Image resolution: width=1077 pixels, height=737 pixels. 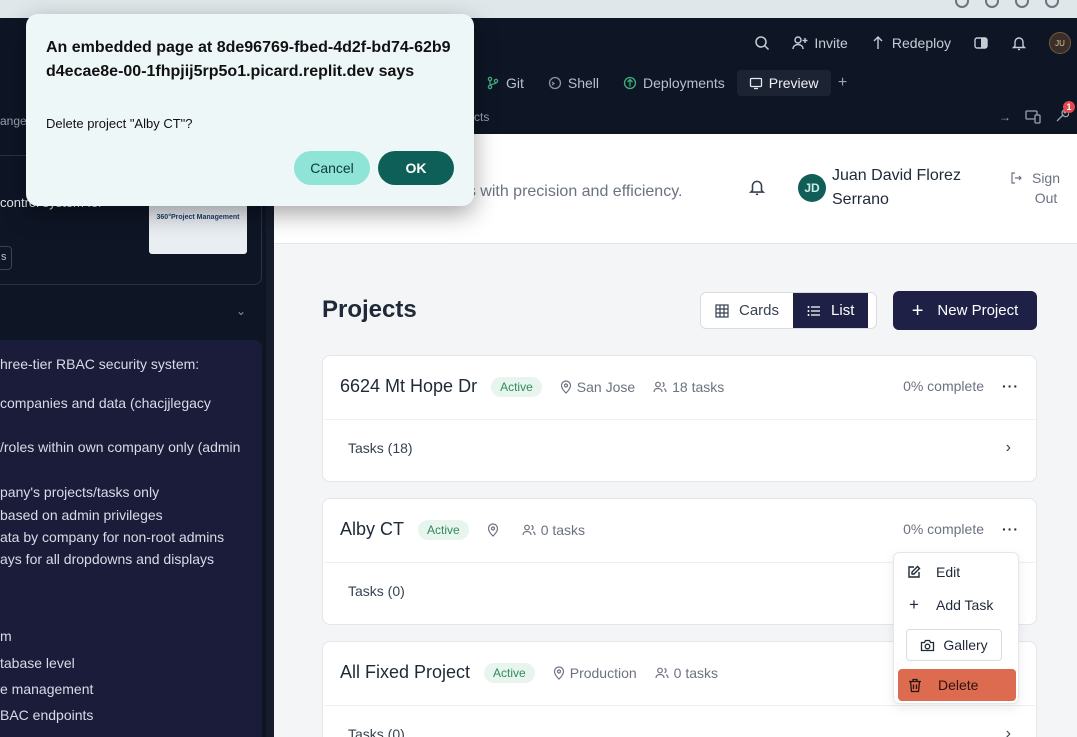 What do you see at coordinates (674, 83) in the screenshot?
I see `tab-deployments: Deployments` at bounding box center [674, 83].